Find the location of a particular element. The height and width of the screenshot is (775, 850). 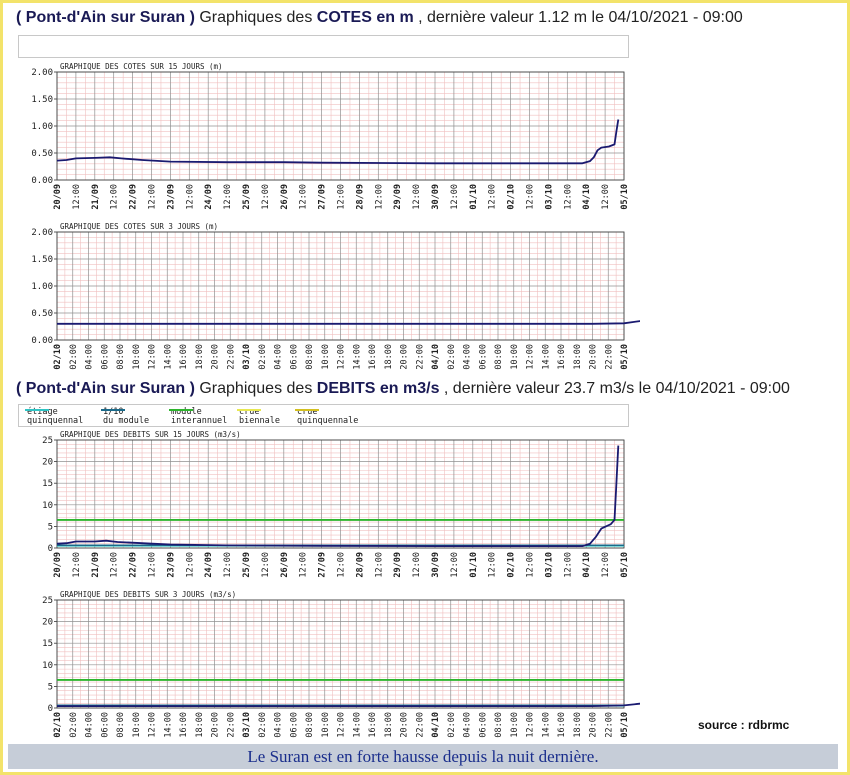

y-tick-label: 15 is located at coordinates (47, 644).